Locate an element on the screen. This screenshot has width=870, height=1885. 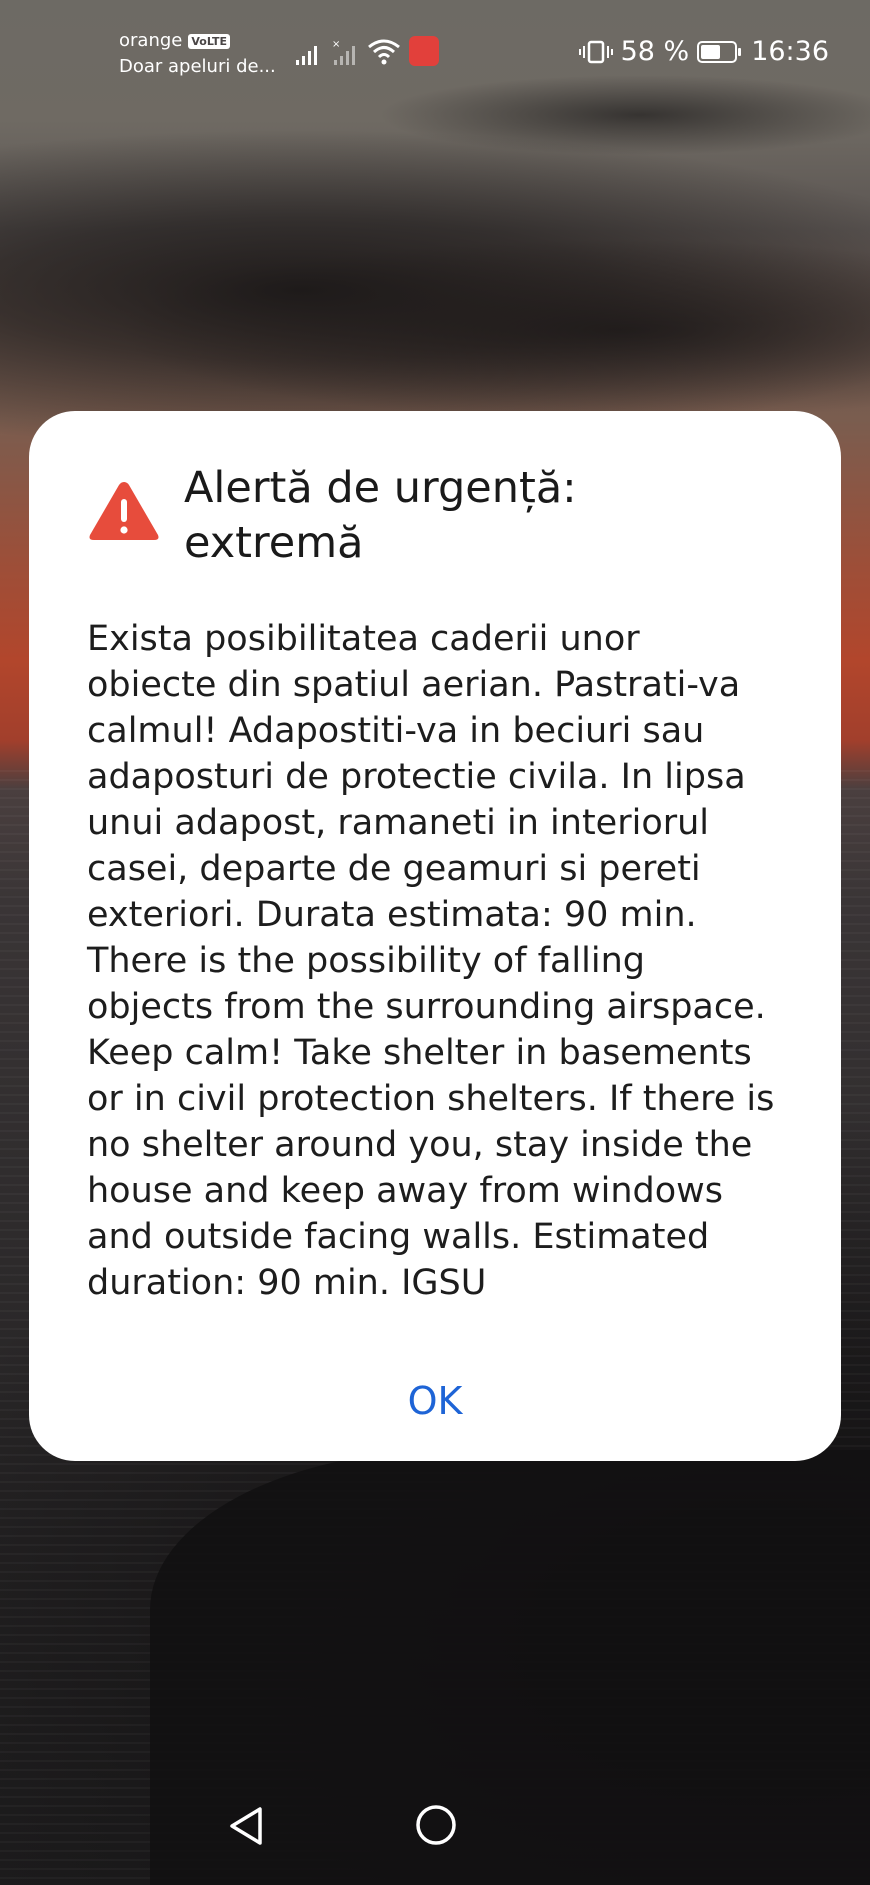
network-icons: × is located at coordinates (367, 51).